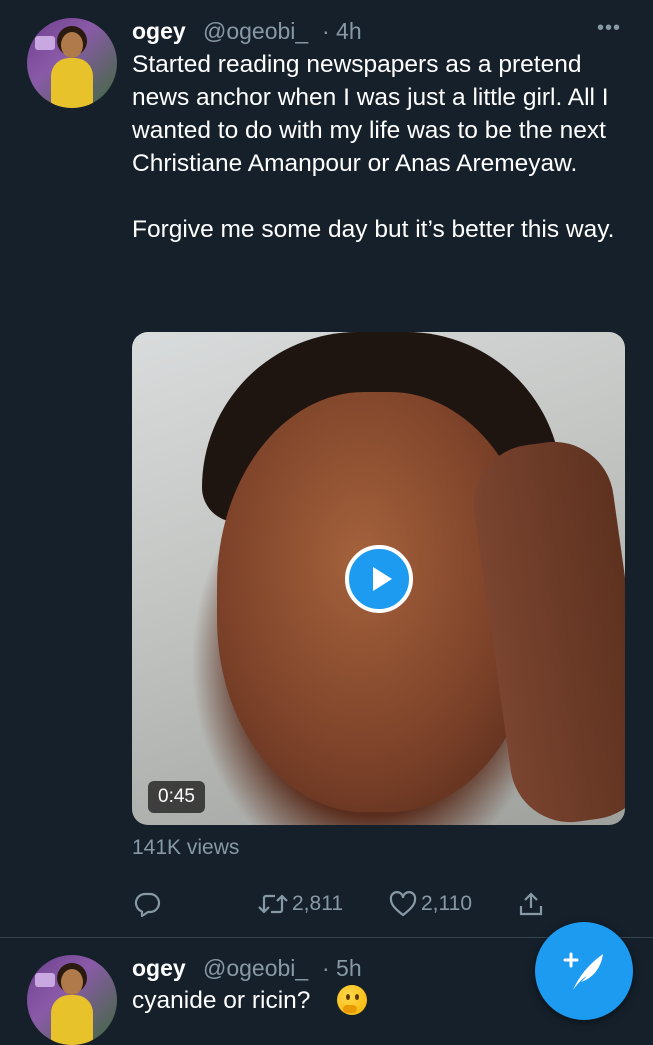  What do you see at coordinates (176, 797) in the screenshot?
I see `video-duration: 0:45` at bounding box center [176, 797].